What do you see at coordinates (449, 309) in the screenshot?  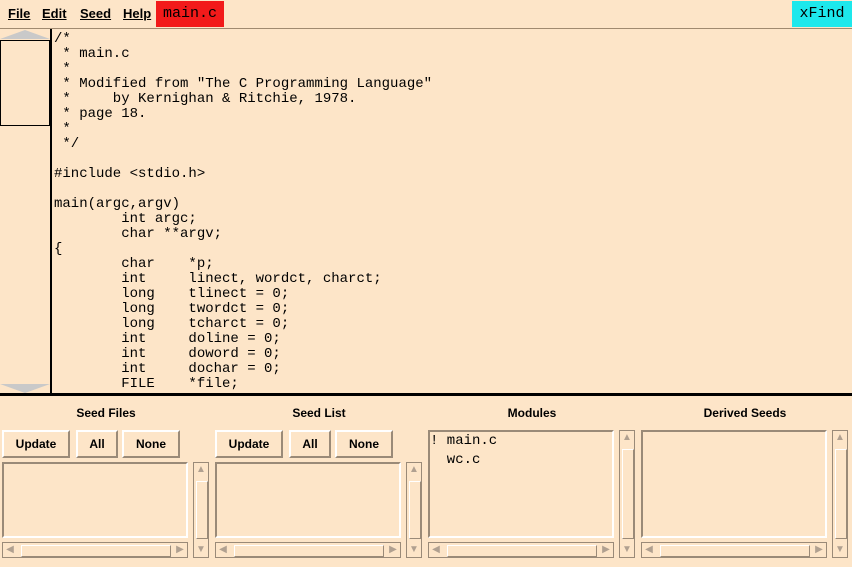 I see `code-line: long twordct = 0;` at bounding box center [449, 309].